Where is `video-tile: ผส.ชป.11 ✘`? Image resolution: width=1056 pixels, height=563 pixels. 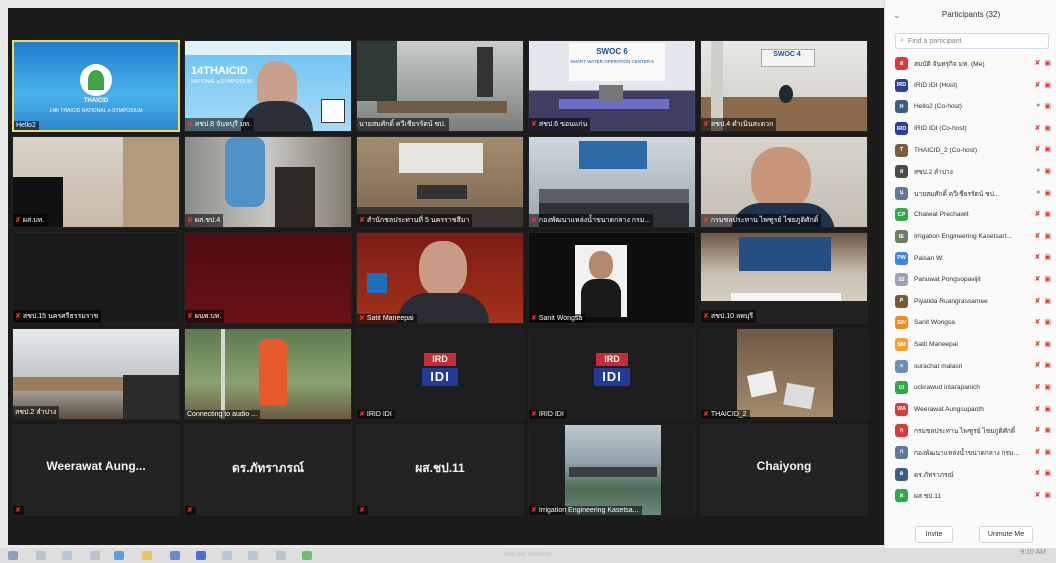
video-tile: ผส.ชป.11 ✘ is located at coordinates (440, 470).